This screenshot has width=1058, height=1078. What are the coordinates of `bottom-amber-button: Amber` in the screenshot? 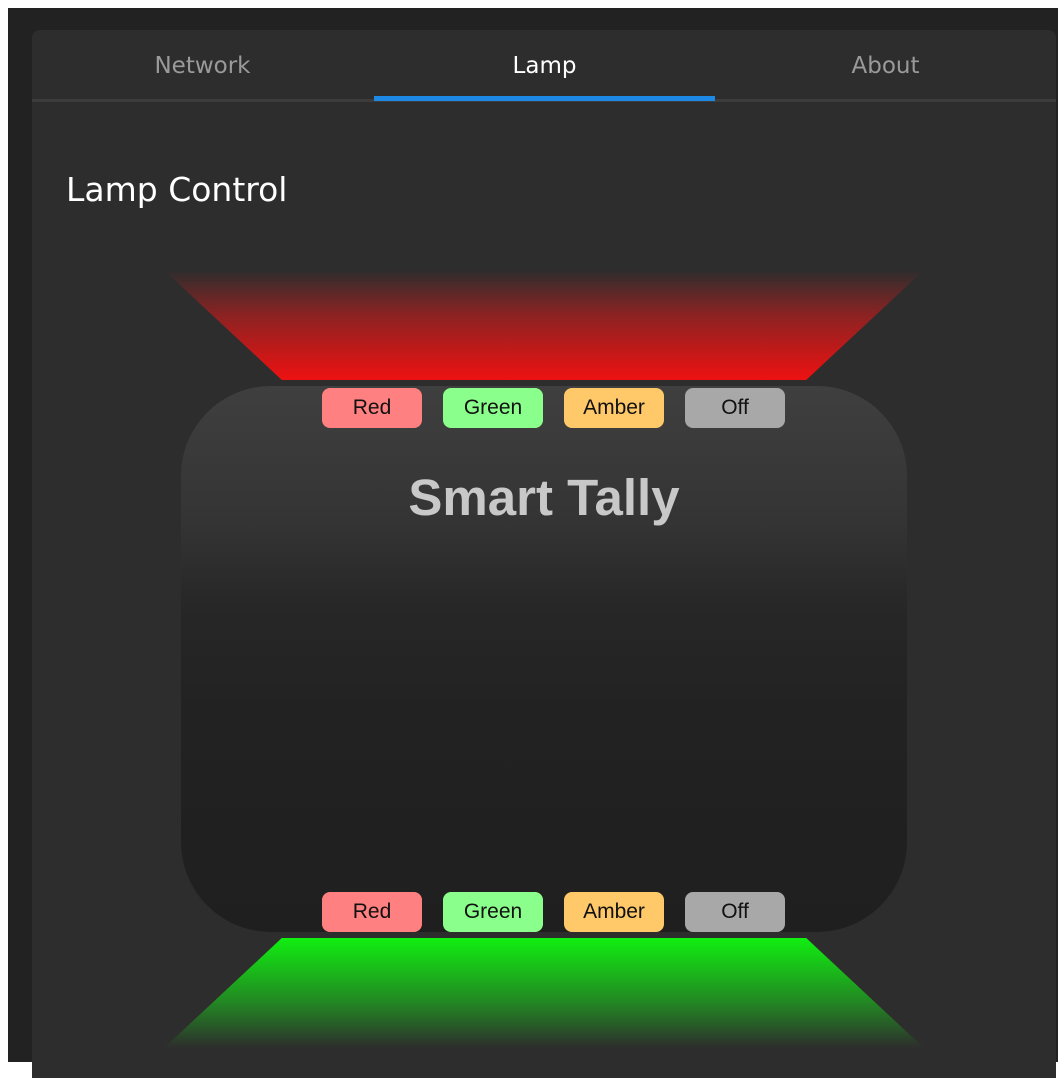 It's located at (614, 912).